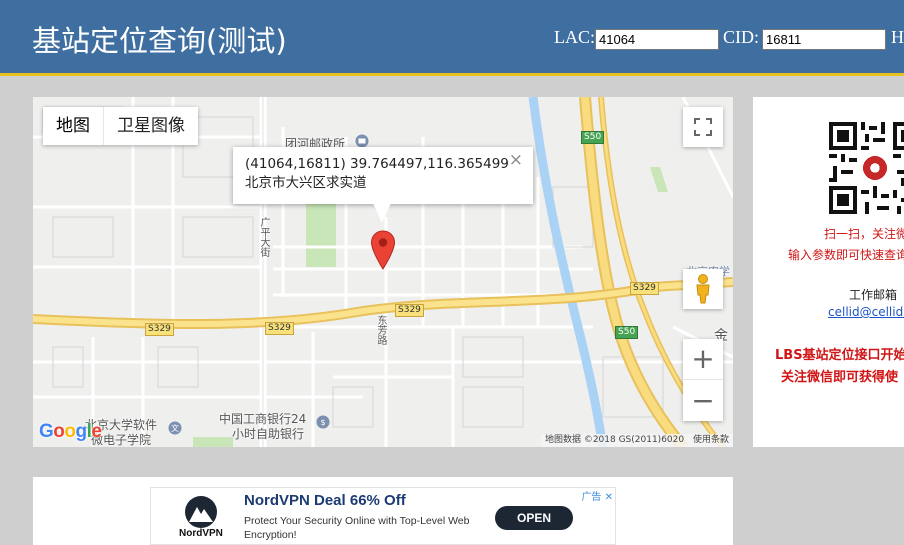 The width and height of the screenshot is (904, 545). I want to click on wechat-promo-text: 关注微信即可获得使, so click(840, 377).